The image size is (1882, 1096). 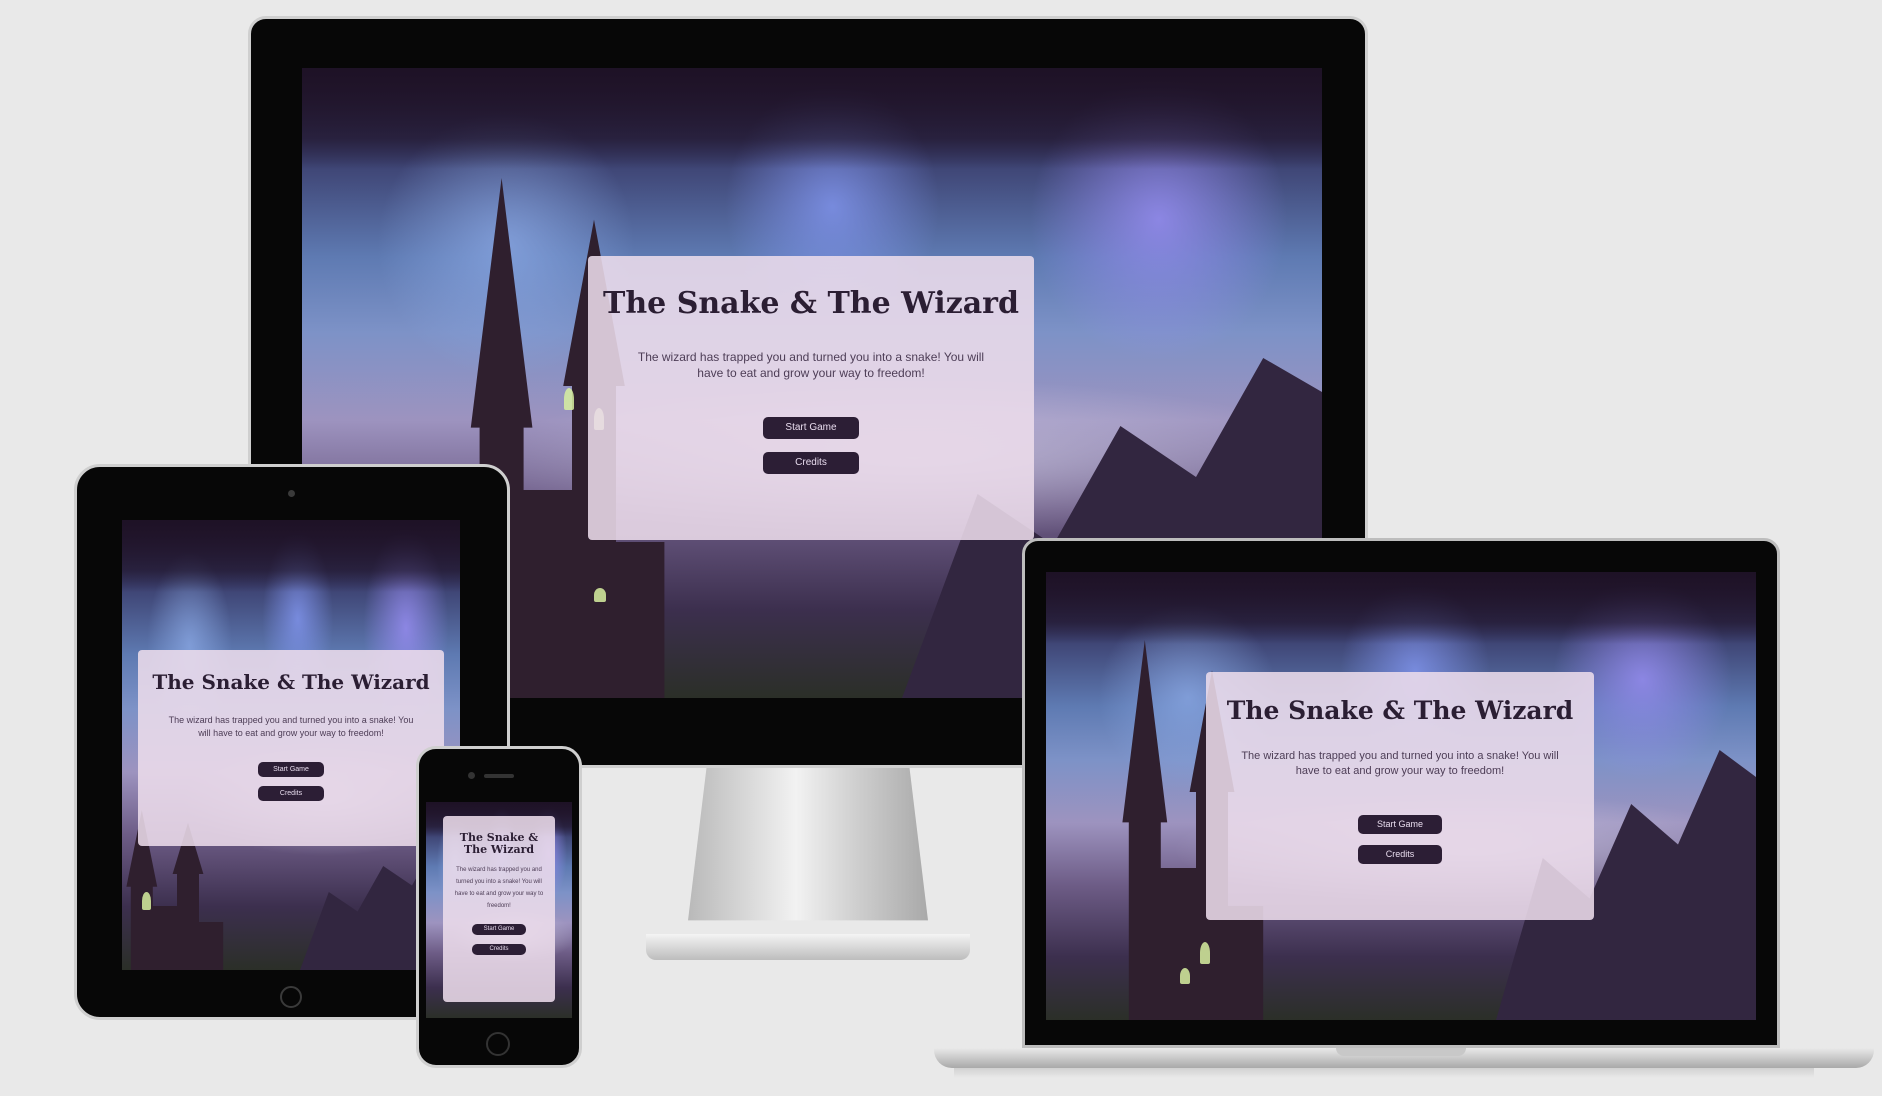 I want to click on phone-camera, so click(x=471, y=775).